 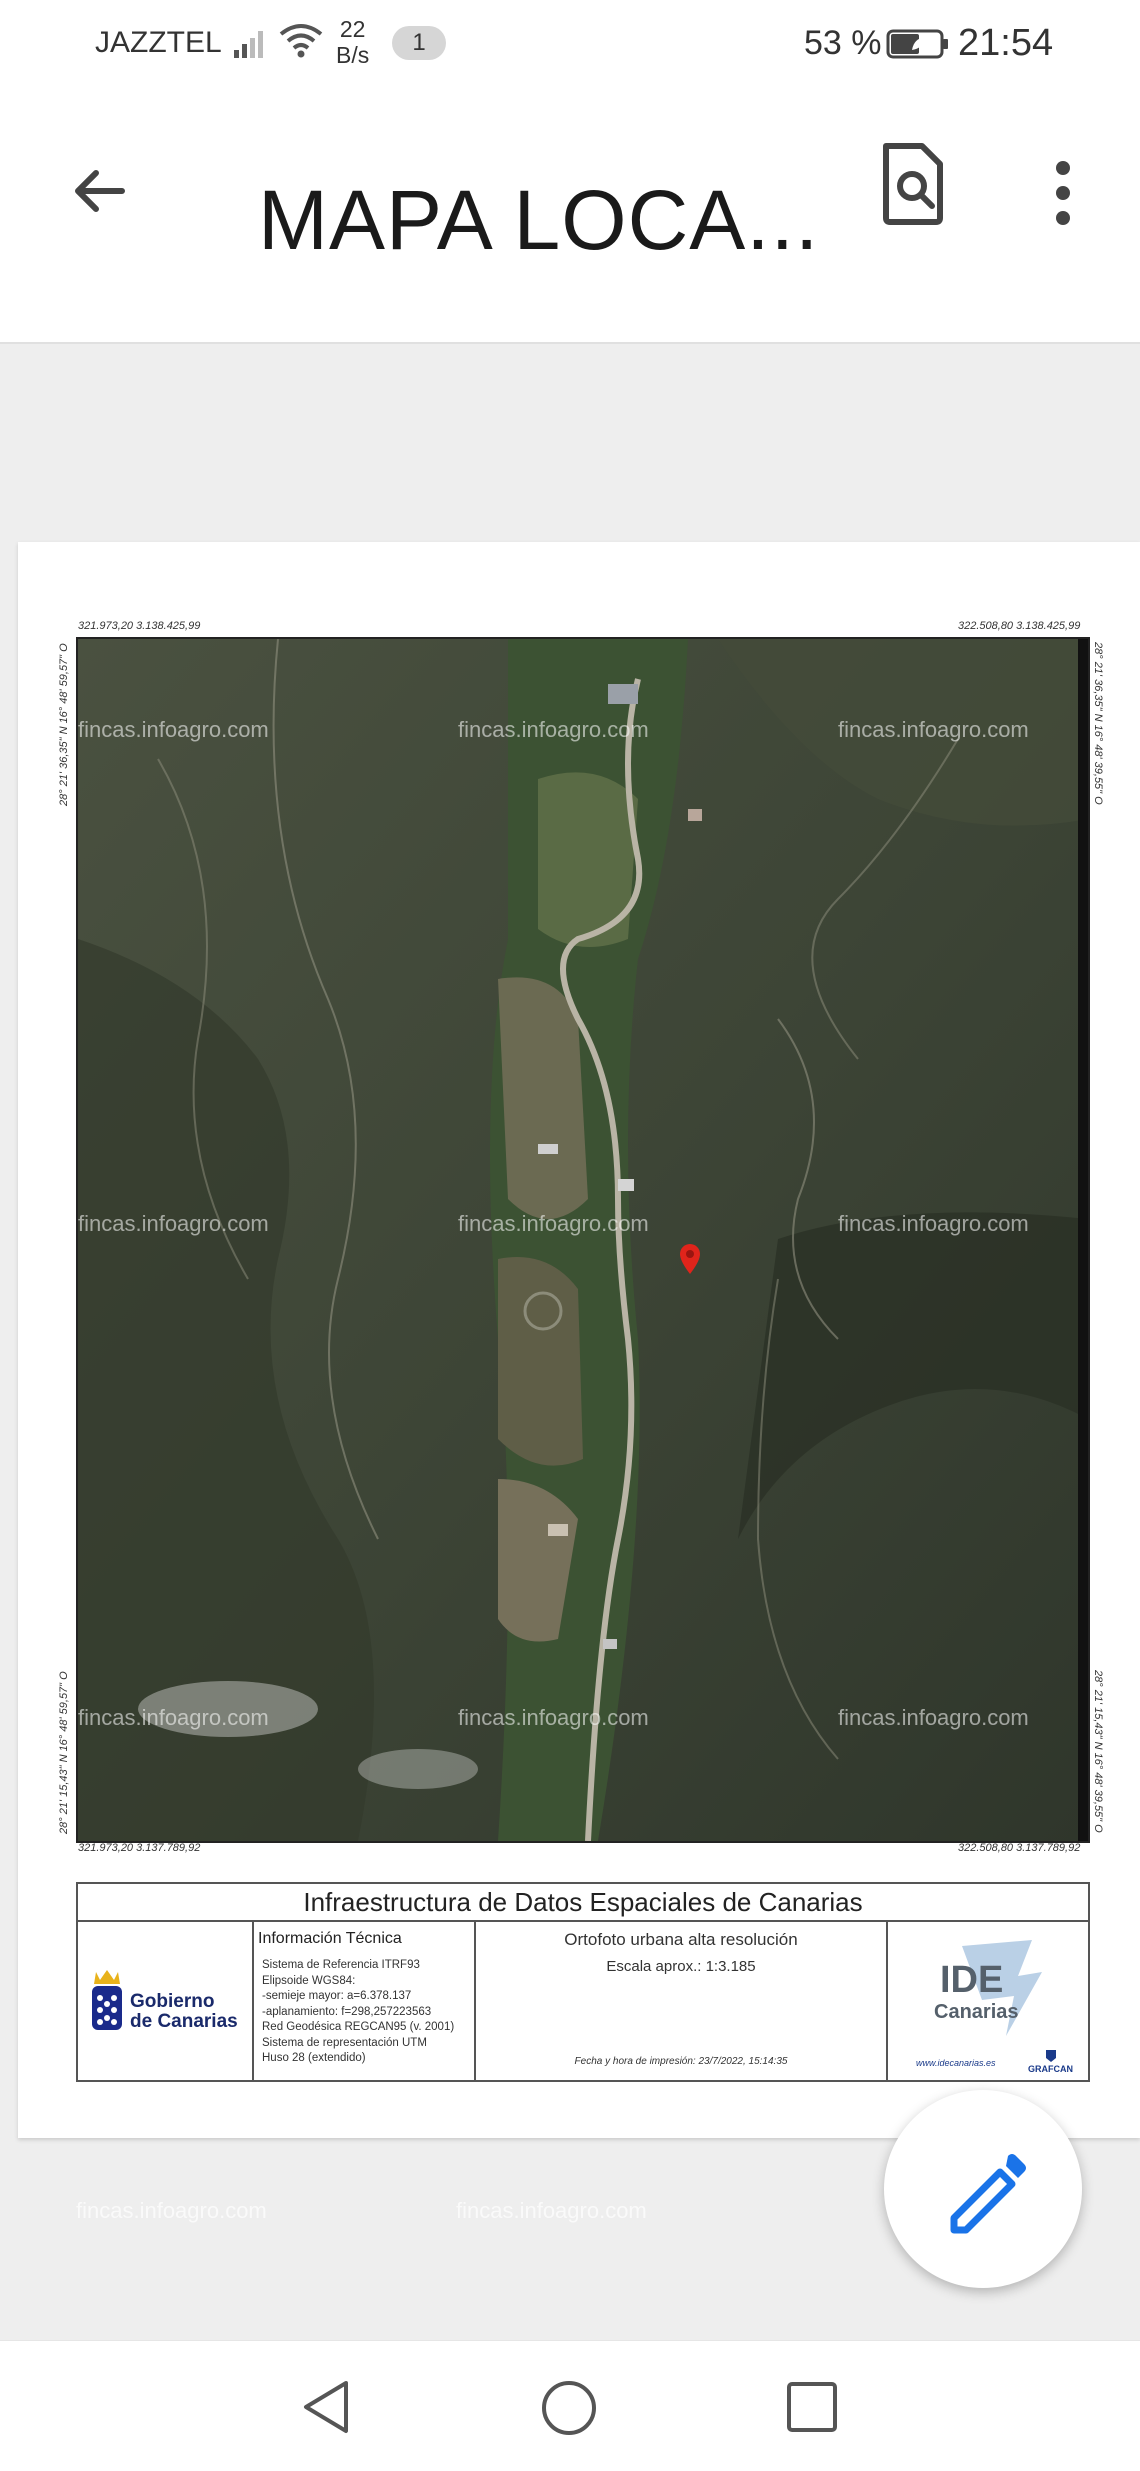 I want to click on wifi-icon, so click(x=301, y=43).